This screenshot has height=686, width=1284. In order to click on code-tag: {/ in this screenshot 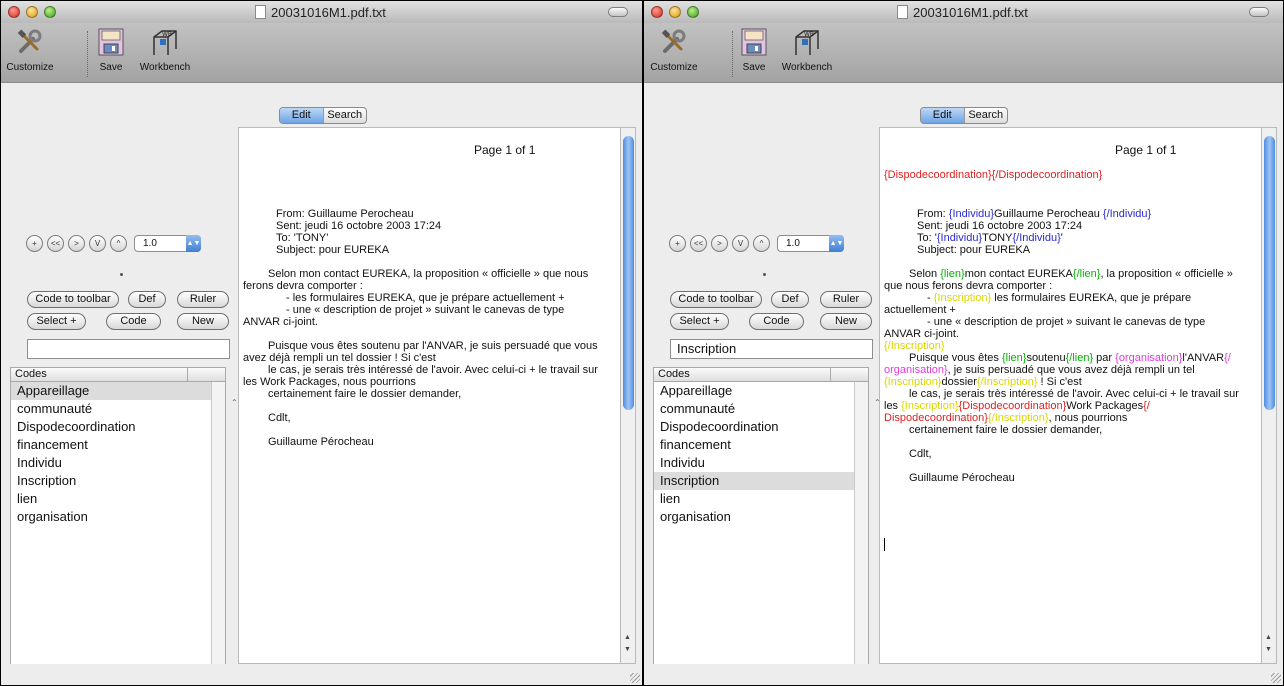, I will do `click(1227, 358)`.